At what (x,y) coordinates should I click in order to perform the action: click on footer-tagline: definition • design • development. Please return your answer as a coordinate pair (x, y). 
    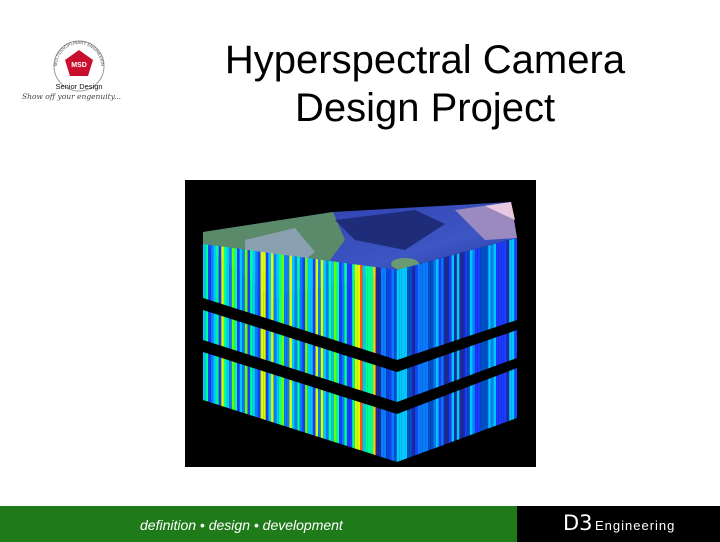
    Looking at the image, I should click on (241, 525).